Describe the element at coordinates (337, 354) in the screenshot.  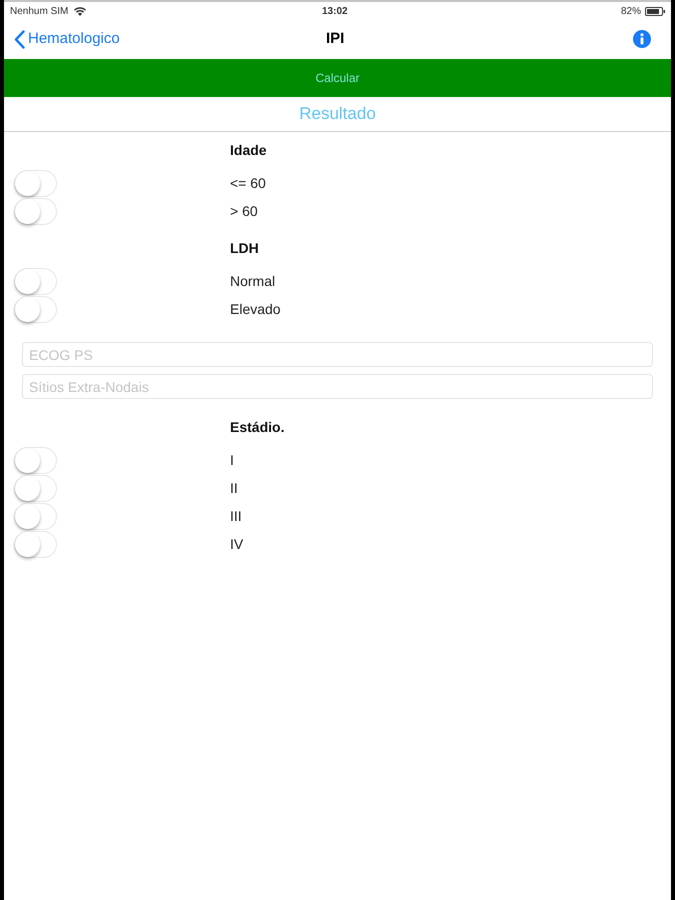
I see `input-field: ECOG PS` at that location.